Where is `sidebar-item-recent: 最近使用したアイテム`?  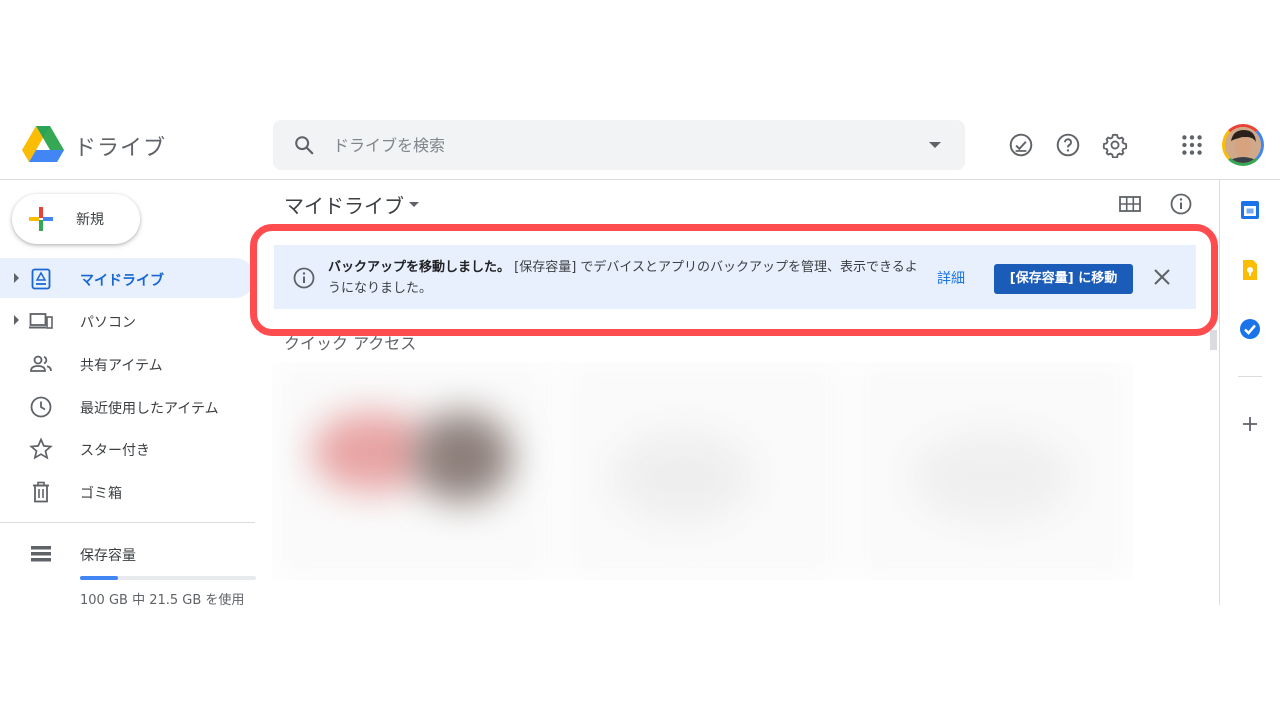
sidebar-item-recent: 最近使用したアイテム is located at coordinates (127, 406).